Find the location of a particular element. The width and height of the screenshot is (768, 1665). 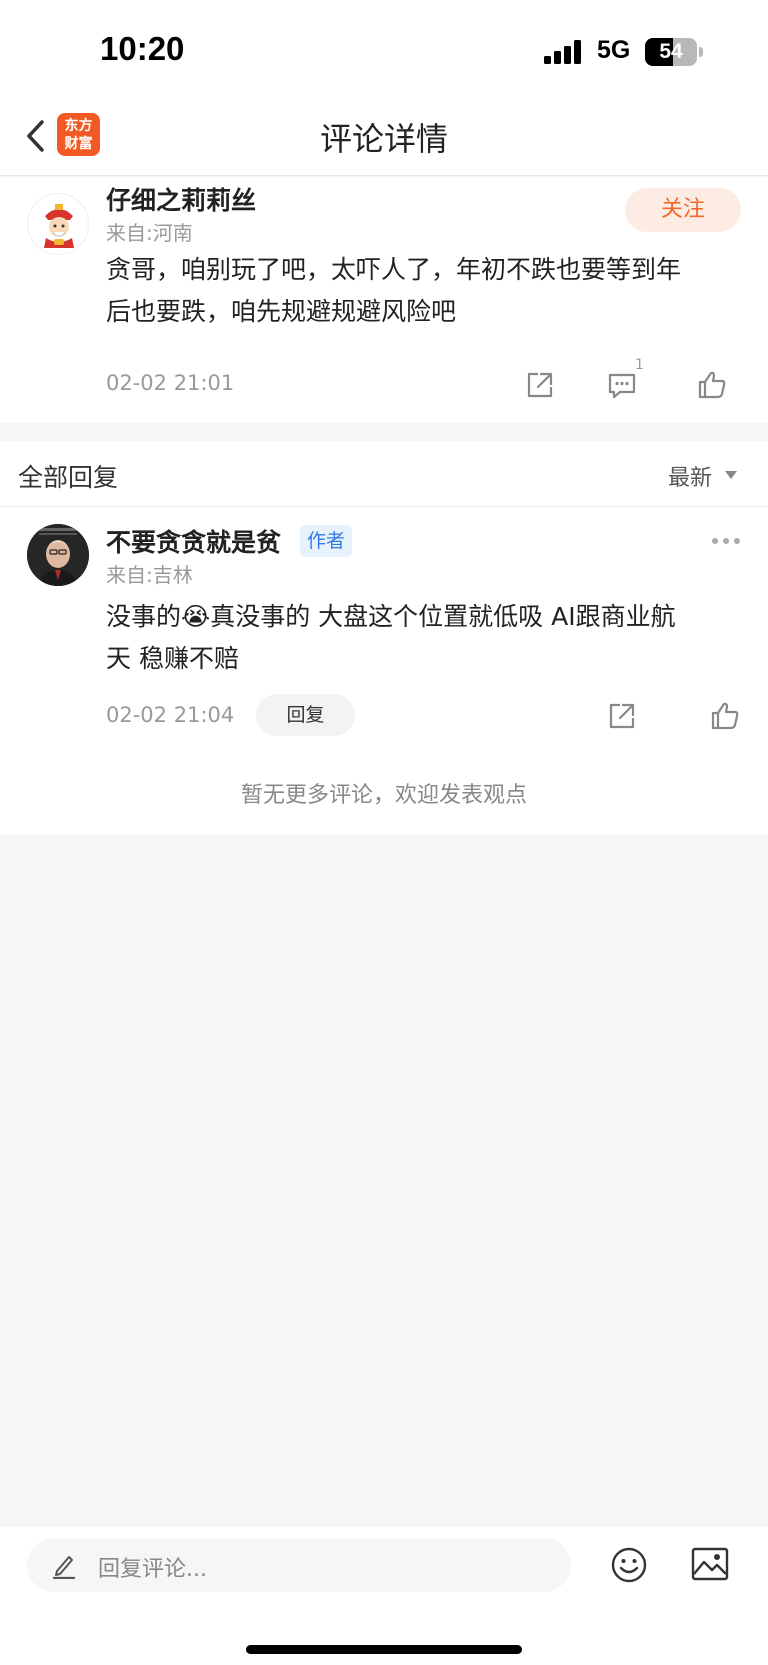

god-of-wealth-avatar-icon is located at coordinates (58, 224).